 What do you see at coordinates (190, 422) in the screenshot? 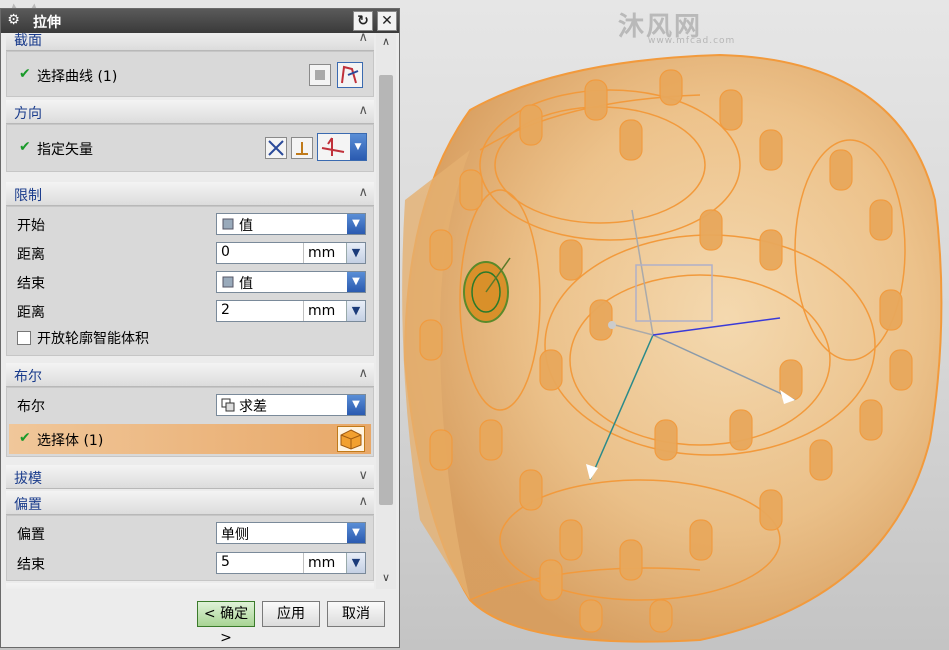
I see `boolean-body: 布尔 求差 ▼ ✔ 选择体 (1)` at bounding box center [190, 422].